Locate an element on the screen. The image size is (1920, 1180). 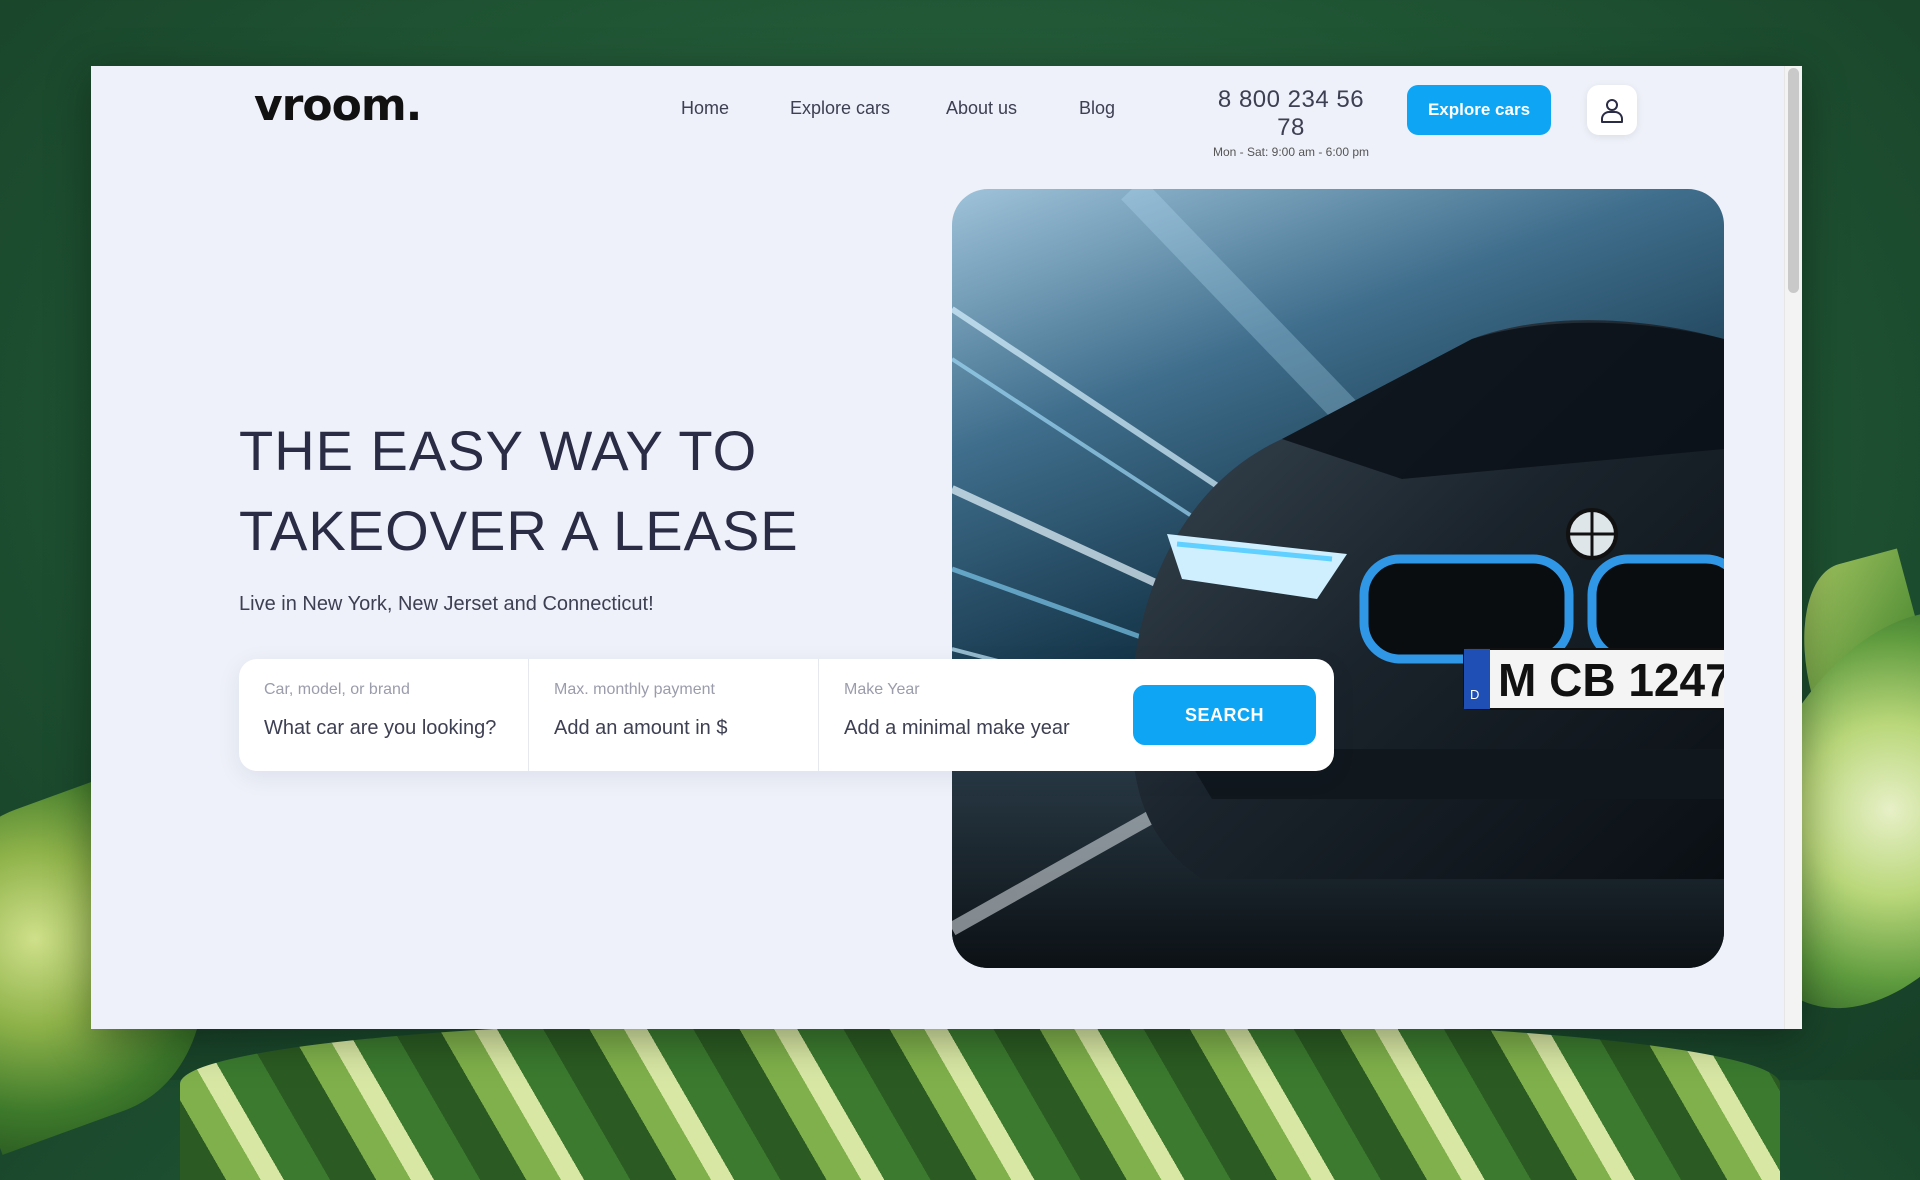
explore-cars-button: Explore cars is located at coordinates (1479, 110).